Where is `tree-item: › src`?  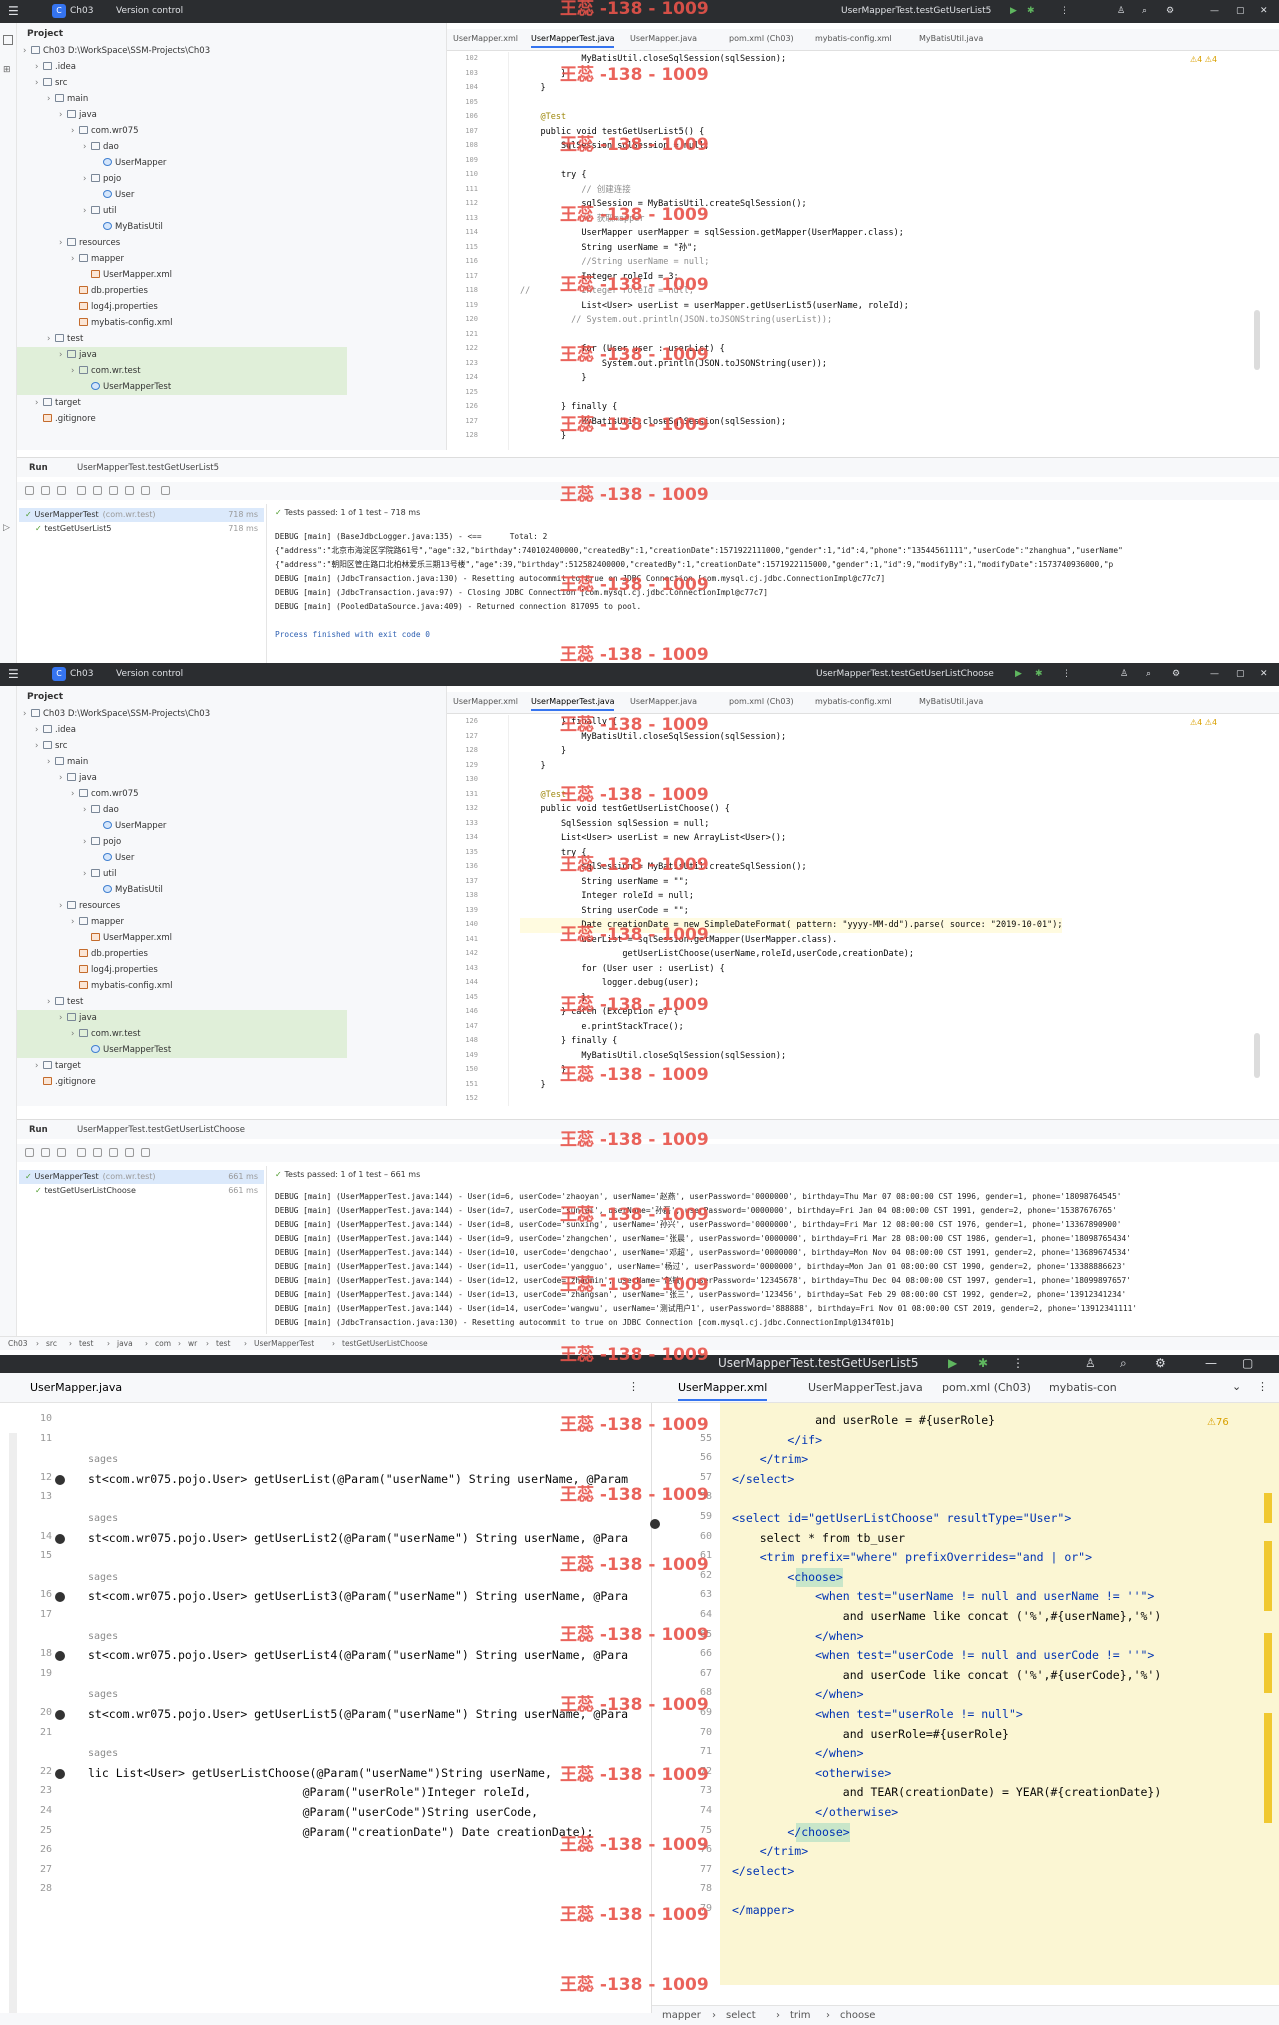
tree-item: › src is located at coordinates (182, 83).